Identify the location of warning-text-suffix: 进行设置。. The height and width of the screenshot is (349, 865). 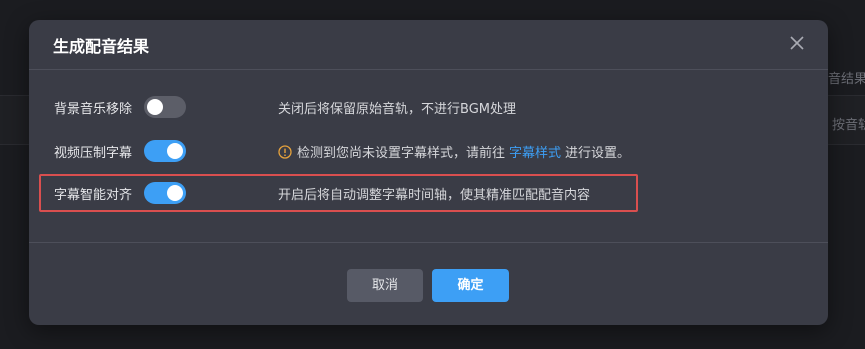
(598, 153).